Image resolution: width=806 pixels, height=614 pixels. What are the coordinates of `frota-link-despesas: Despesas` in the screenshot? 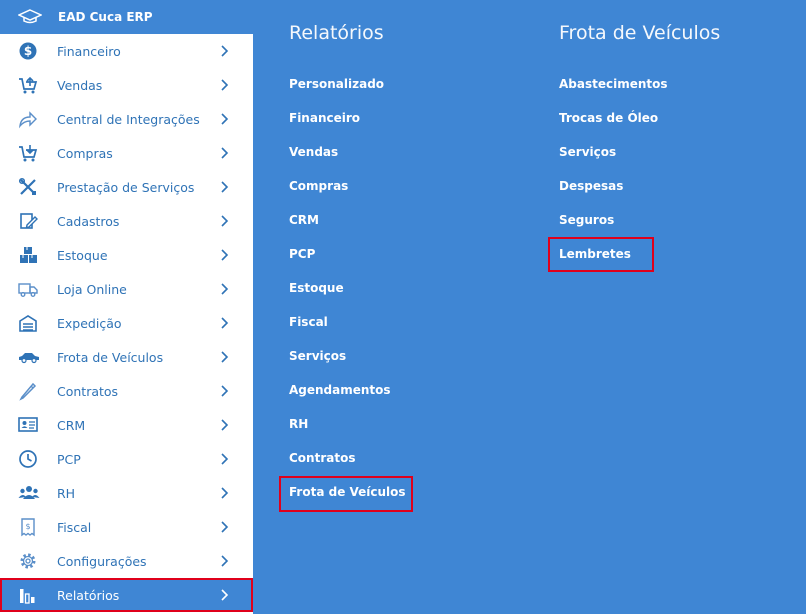 It's located at (591, 186).